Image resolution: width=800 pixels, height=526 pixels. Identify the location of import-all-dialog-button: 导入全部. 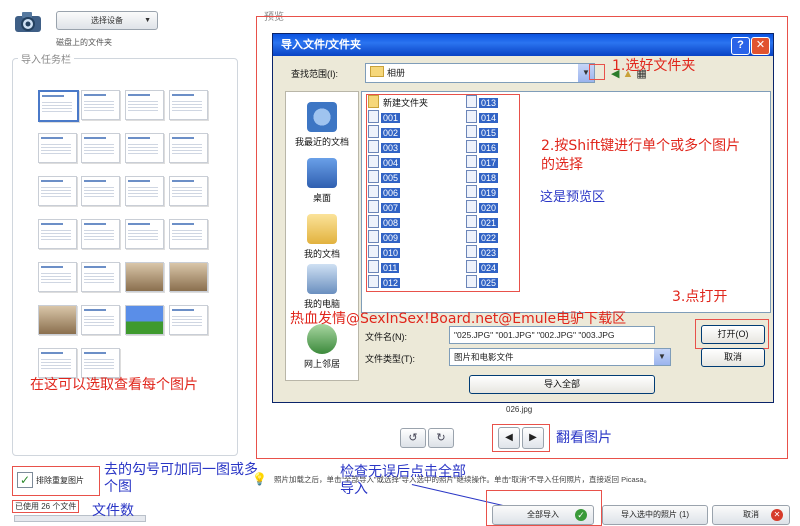
(562, 384).